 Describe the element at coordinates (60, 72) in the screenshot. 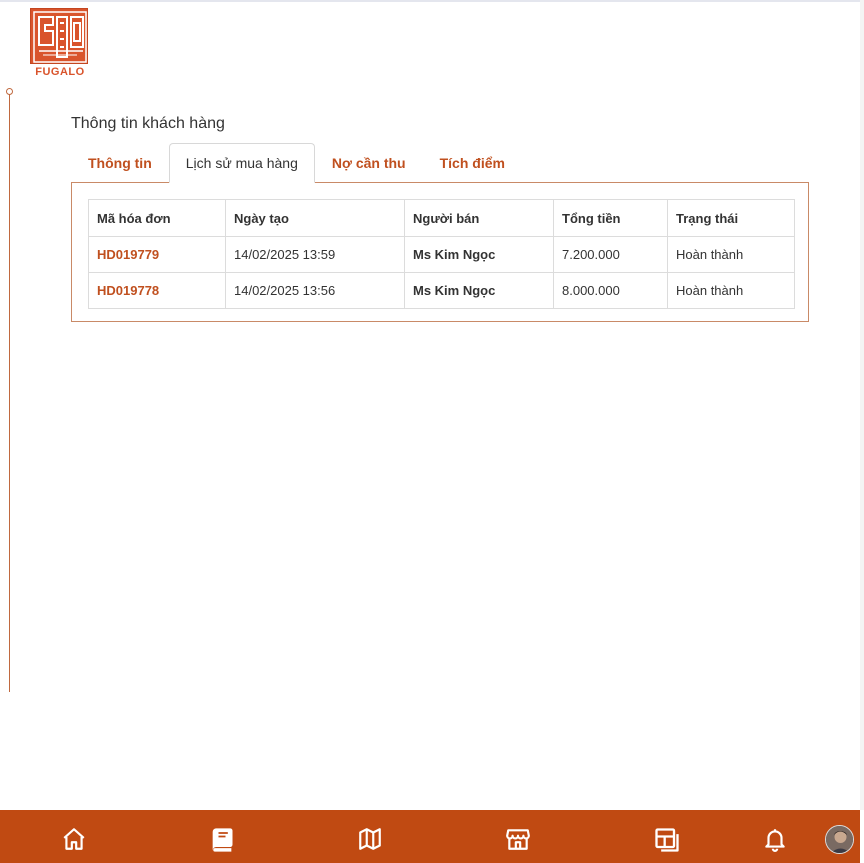

I see `logo-wordmark: FUGALO` at that location.